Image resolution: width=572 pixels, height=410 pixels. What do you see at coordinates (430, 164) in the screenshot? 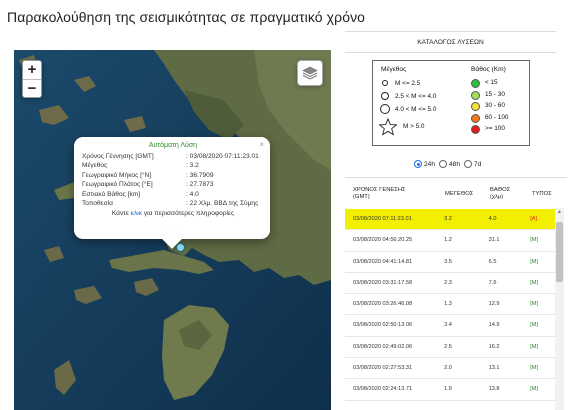
I see `period-label: 24h` at bounding box center [430, 164].